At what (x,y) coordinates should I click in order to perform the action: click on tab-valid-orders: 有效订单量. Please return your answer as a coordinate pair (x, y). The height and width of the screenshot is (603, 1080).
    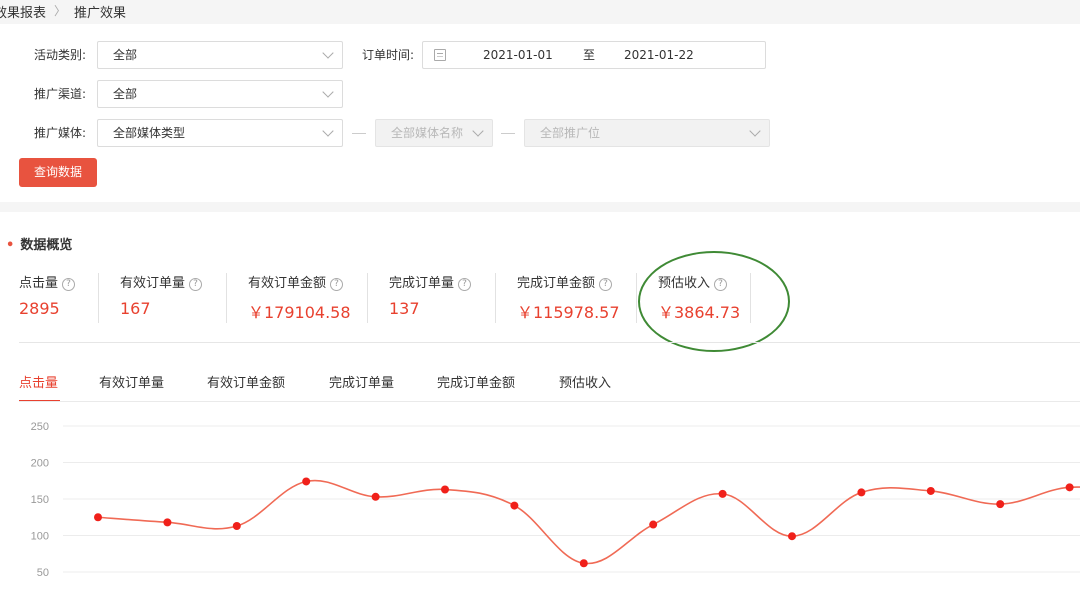
    Looking at the image, I should click on (131, 381).